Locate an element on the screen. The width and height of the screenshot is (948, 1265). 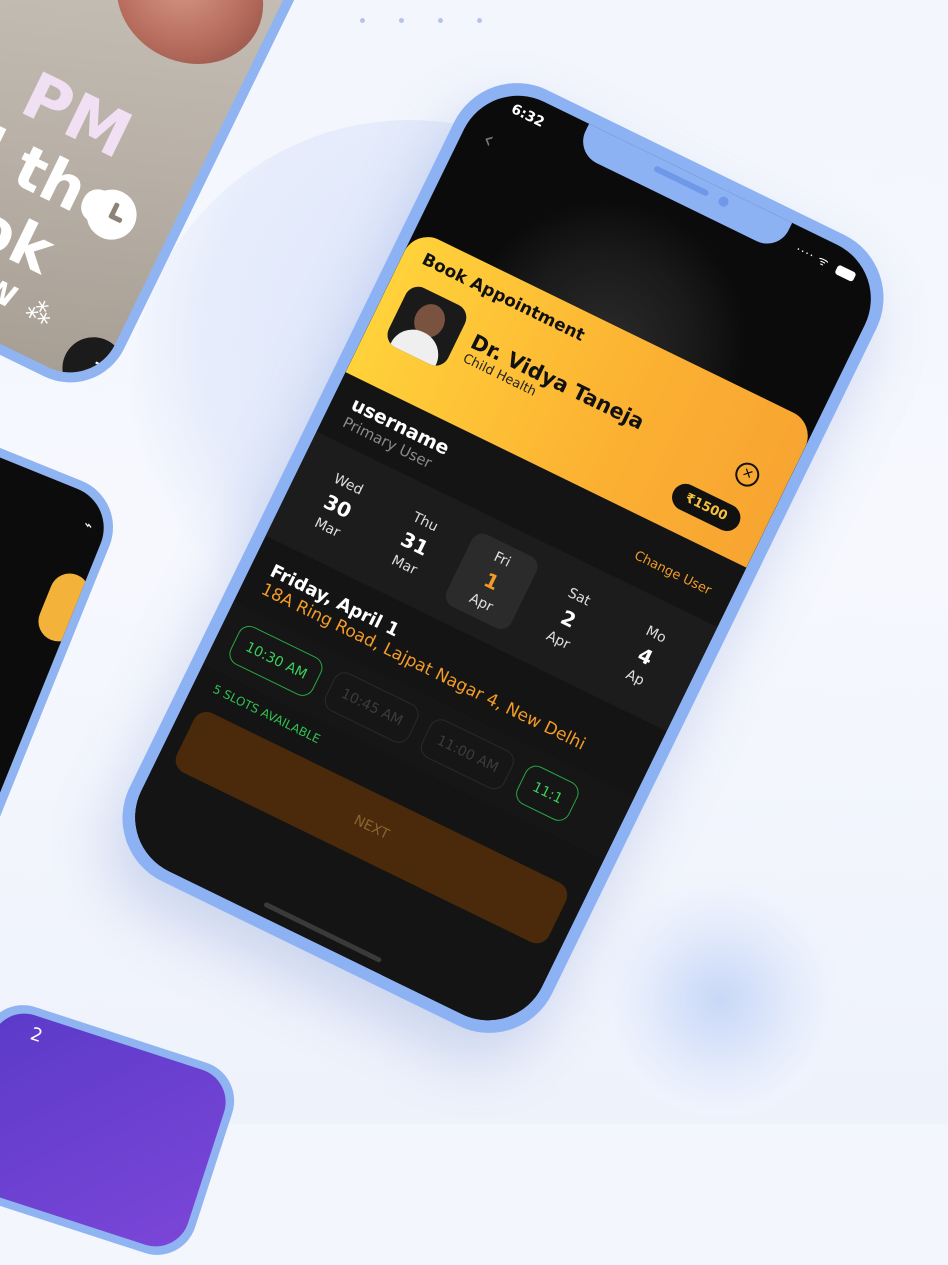
accent-shape is located at coordinates (64, 607).